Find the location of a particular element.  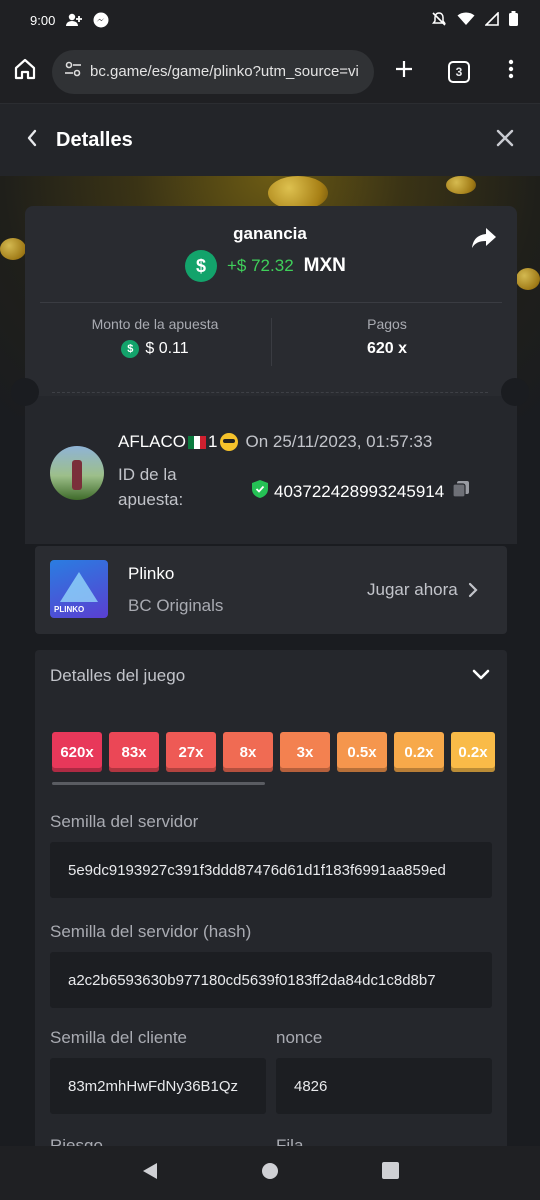

user-line: AFLACO 1 On 25/11/2023, 01:57:33 is located at coordinates (275, 442).